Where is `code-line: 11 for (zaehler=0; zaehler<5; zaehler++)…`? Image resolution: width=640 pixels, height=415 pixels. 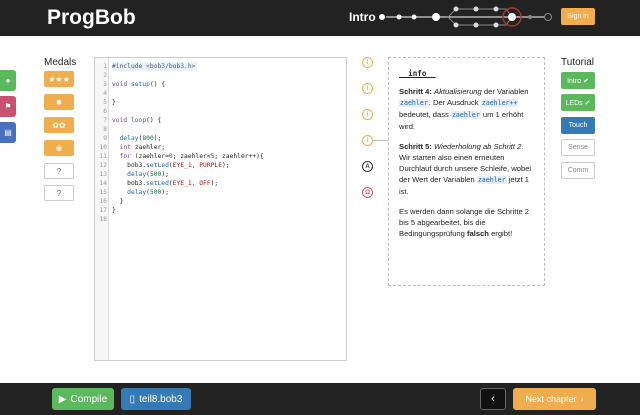 code-line: 11 for (zaehler=0; zaehler<5; zaehler++)… is located at coordinates (220, 156).